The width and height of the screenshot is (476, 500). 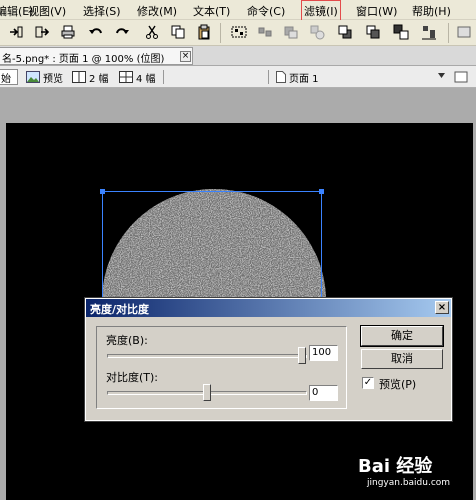 I want to click on print-icon, so click(x=68, y=32).